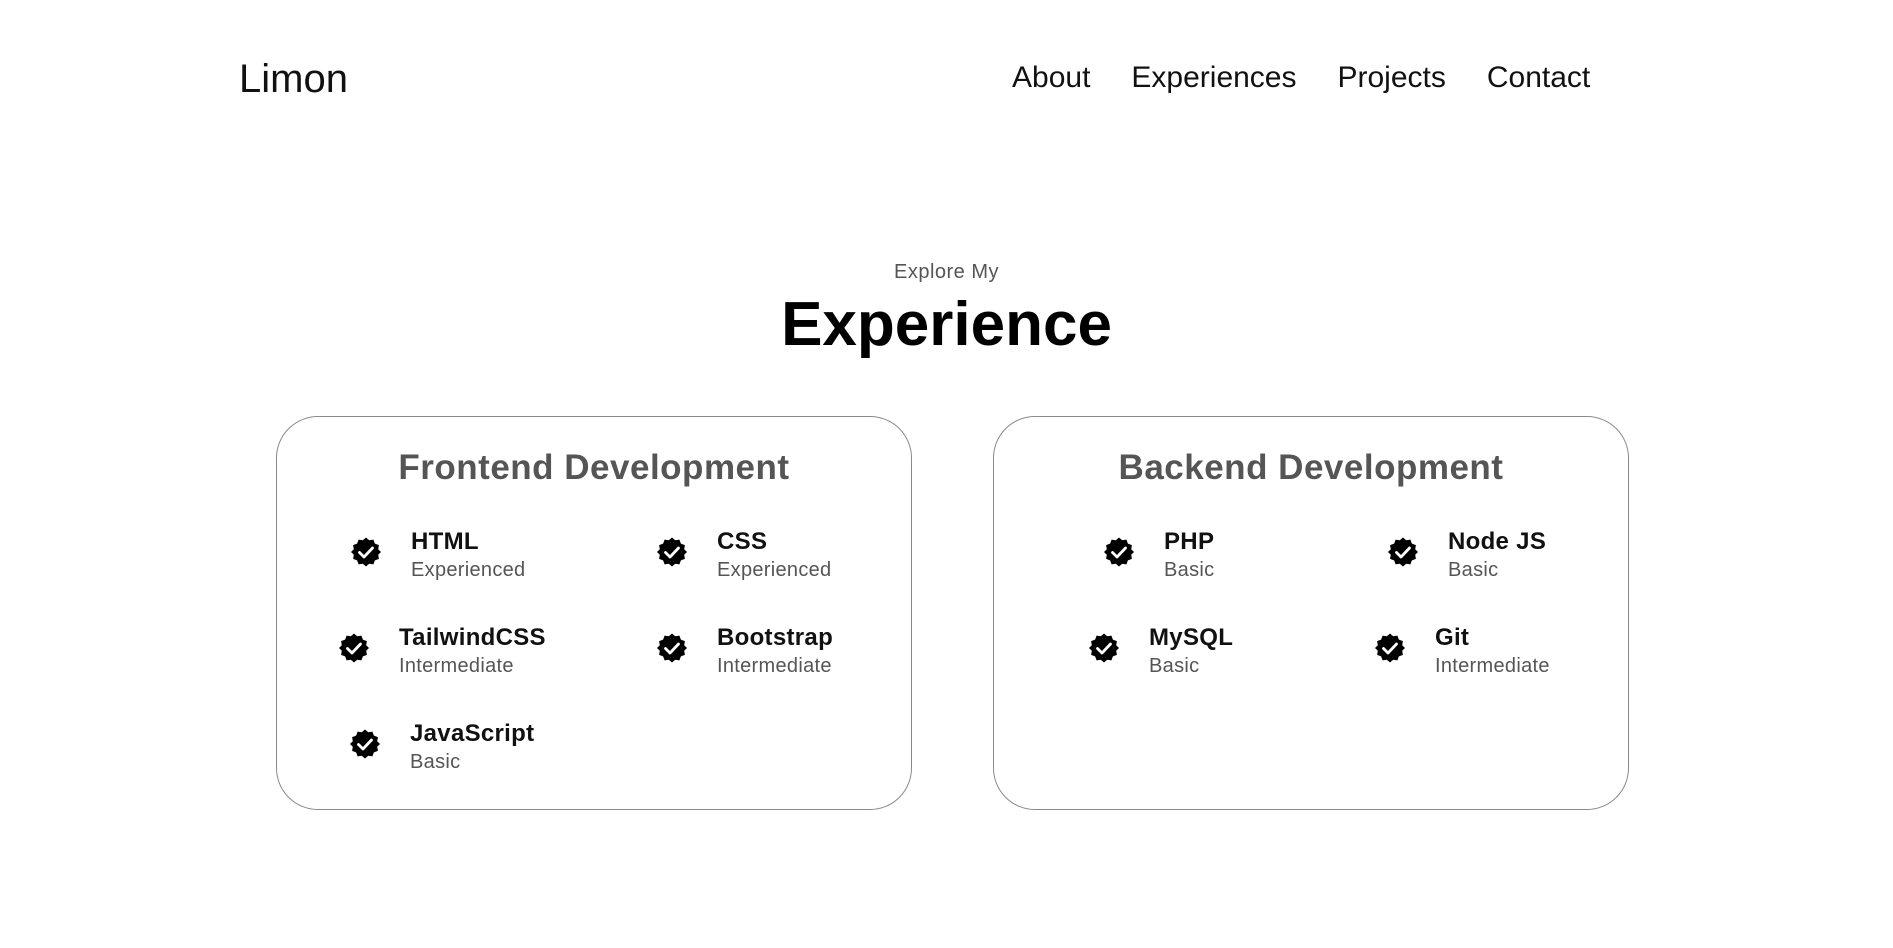  I want to click on skill-name: CSS, so click(742, 541).